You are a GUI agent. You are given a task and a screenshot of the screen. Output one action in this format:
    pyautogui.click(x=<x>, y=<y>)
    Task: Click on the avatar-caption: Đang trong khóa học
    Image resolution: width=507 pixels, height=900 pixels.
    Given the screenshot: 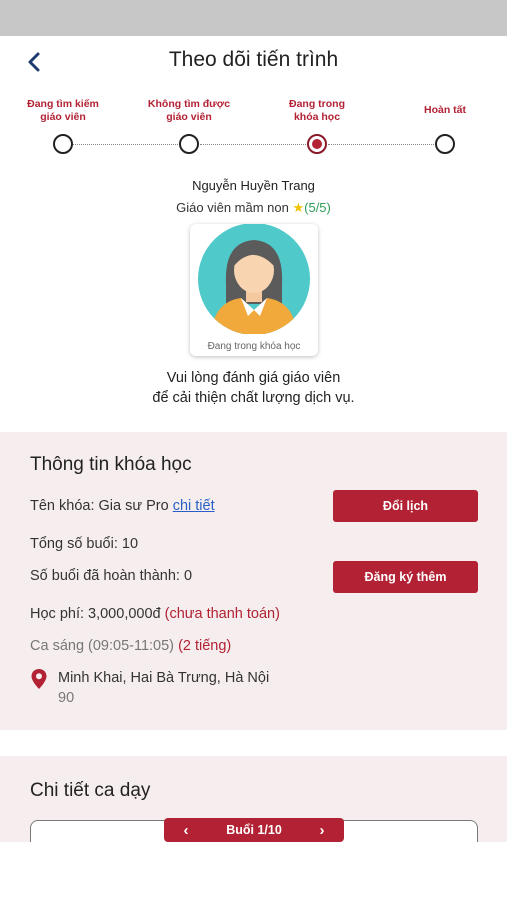 What is the action you would take?
    pyautogui.click(x=254, y=346)
    